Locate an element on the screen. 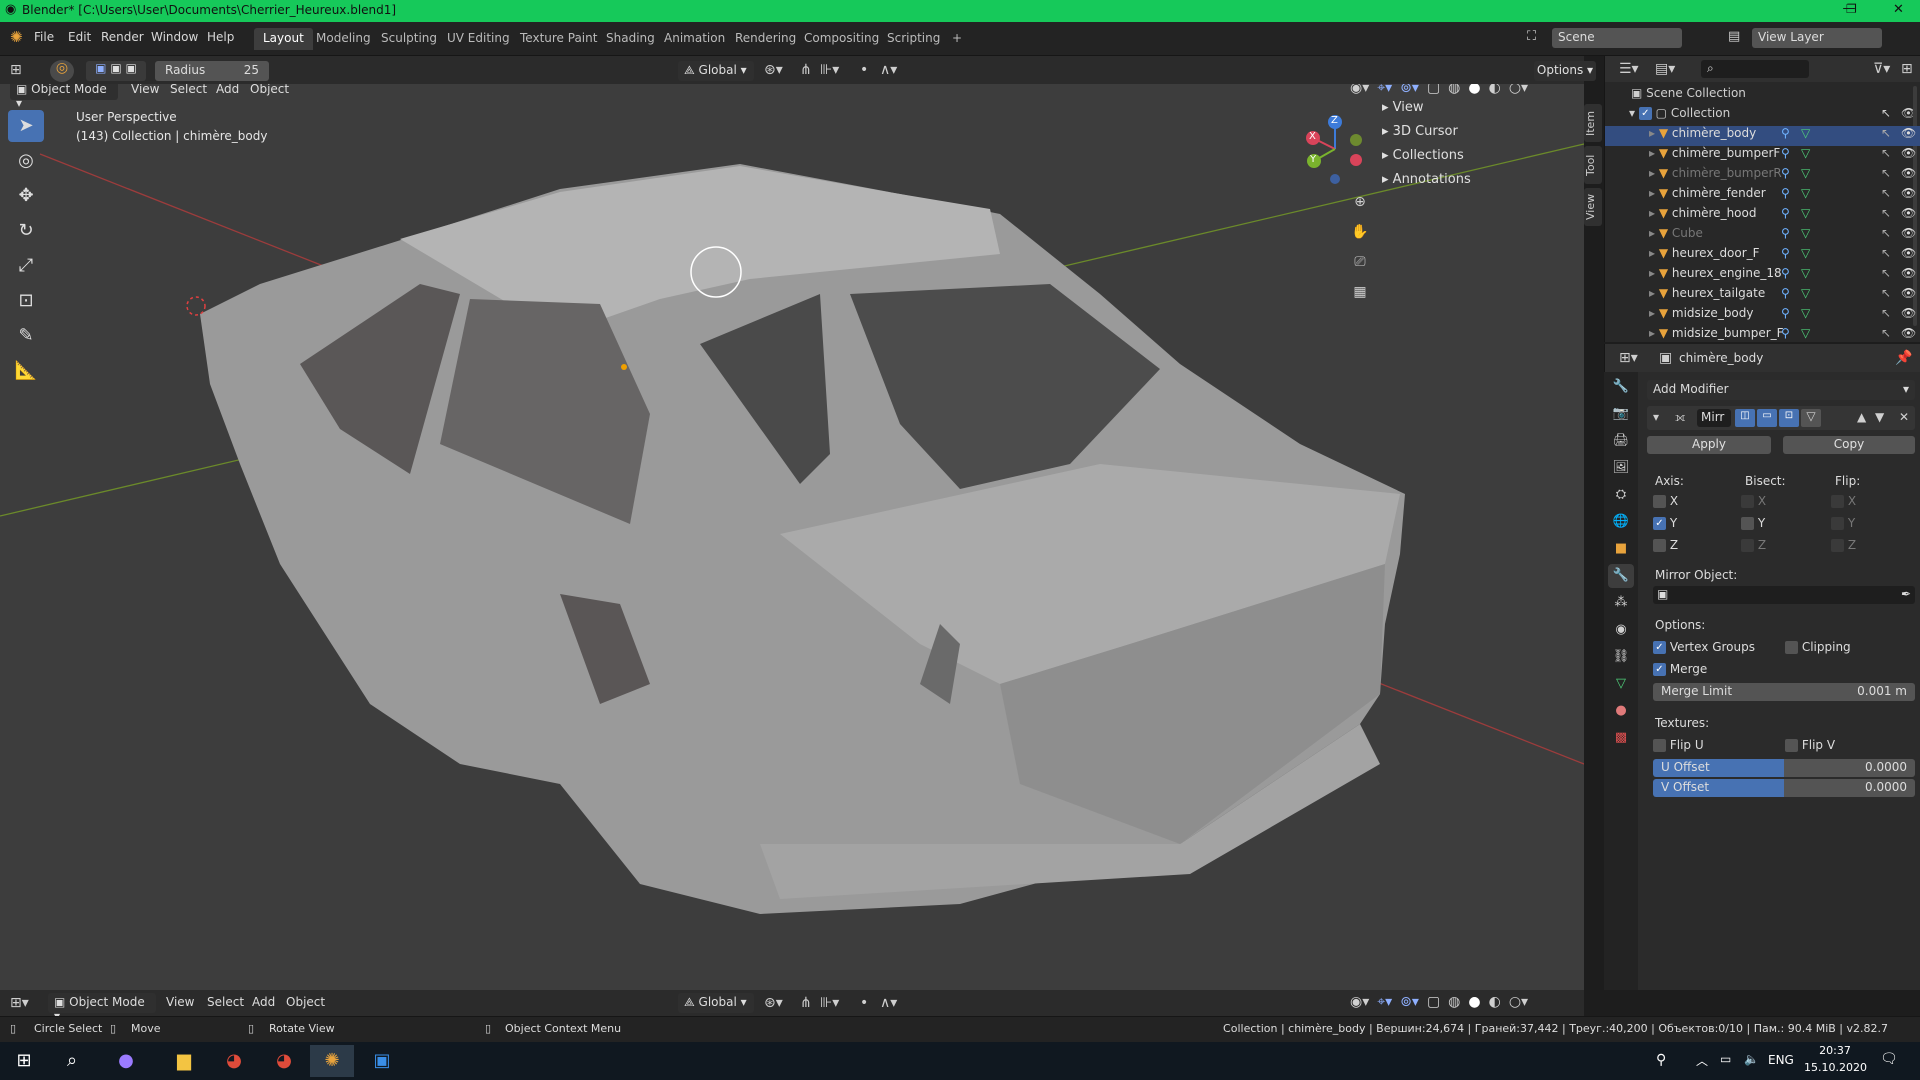 The height and width of the screenshot is (1080, 1920). tab-sculpting: Sculpting is located at coordinates (409, 39).